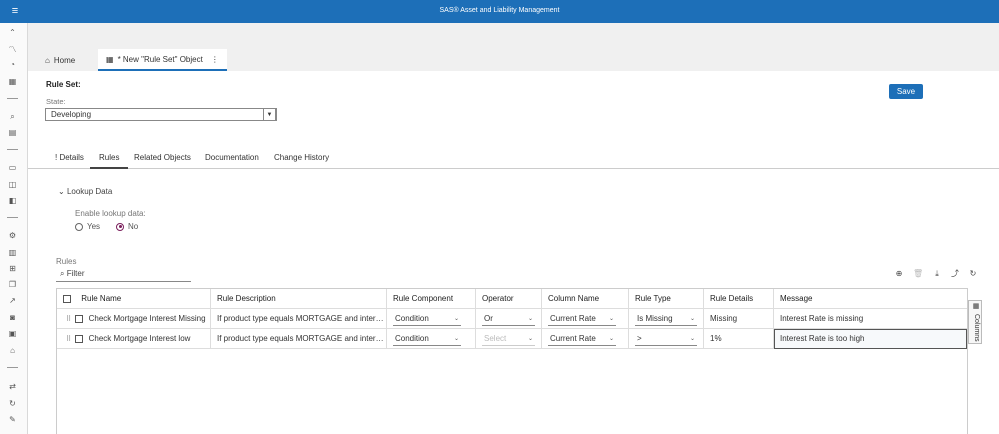 The width and height of the screenshot is (999, 434). I want to click on message-cell: Interest Rate is missing, so click(870, 319).